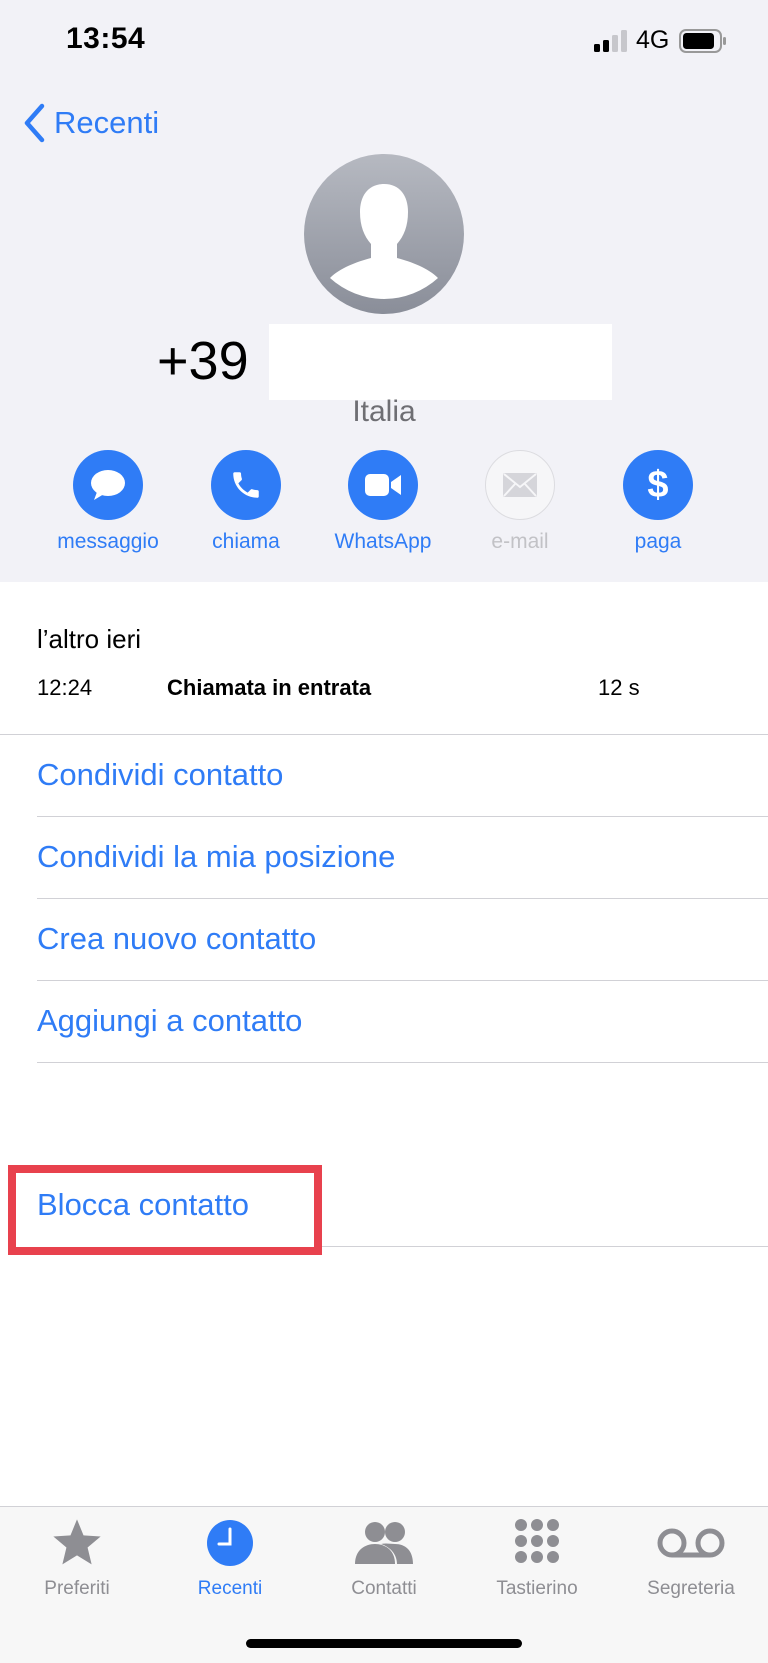 The image size is (768, 1663). I want to click on tab-tastierino: Tastierino, so click(537, 1557).